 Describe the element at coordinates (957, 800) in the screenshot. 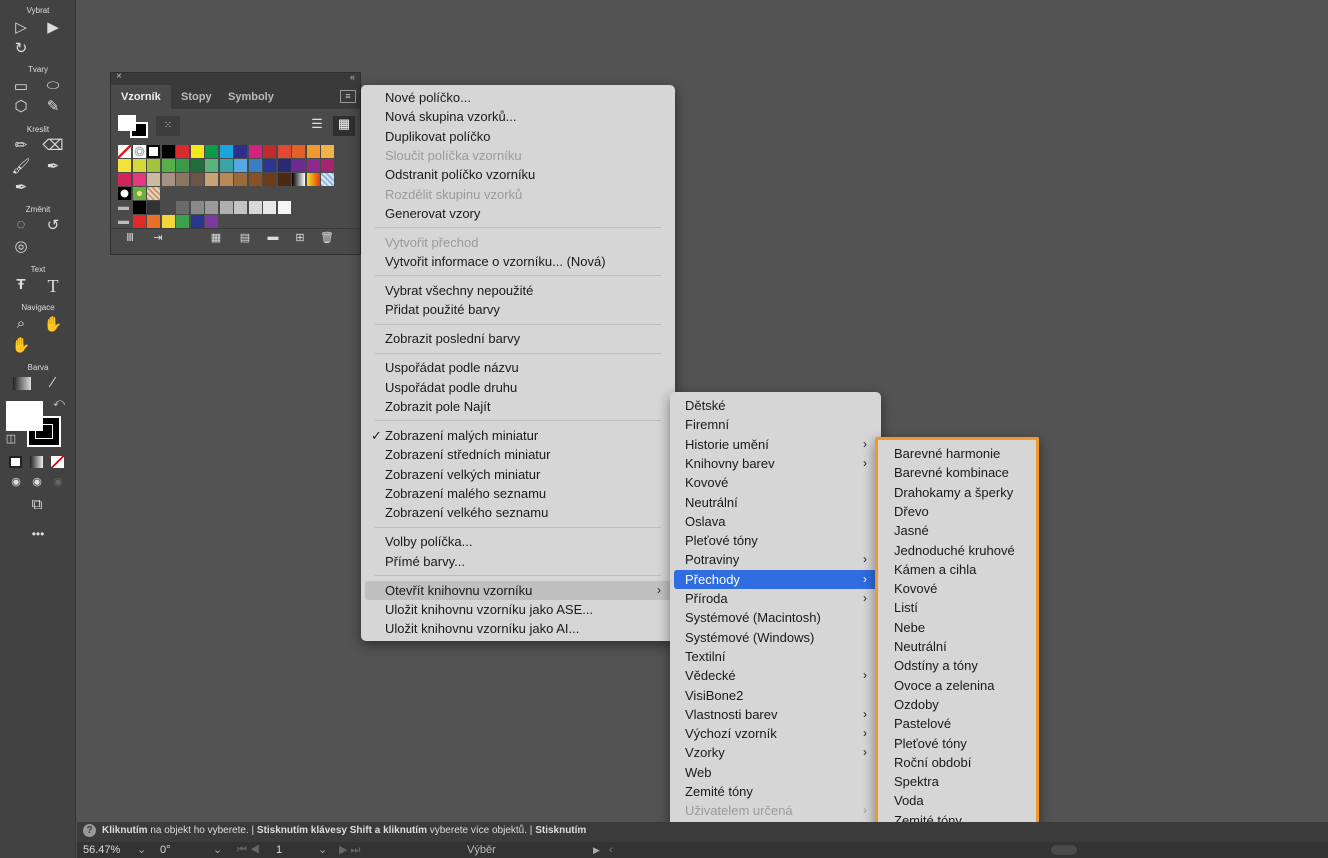

I see `menu-item: Voda` at that location.